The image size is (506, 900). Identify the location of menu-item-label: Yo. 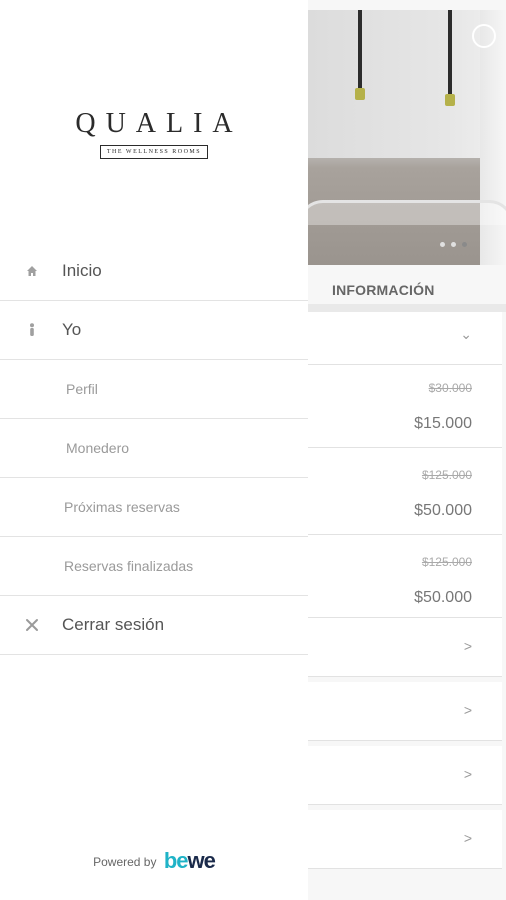
(72, 329).